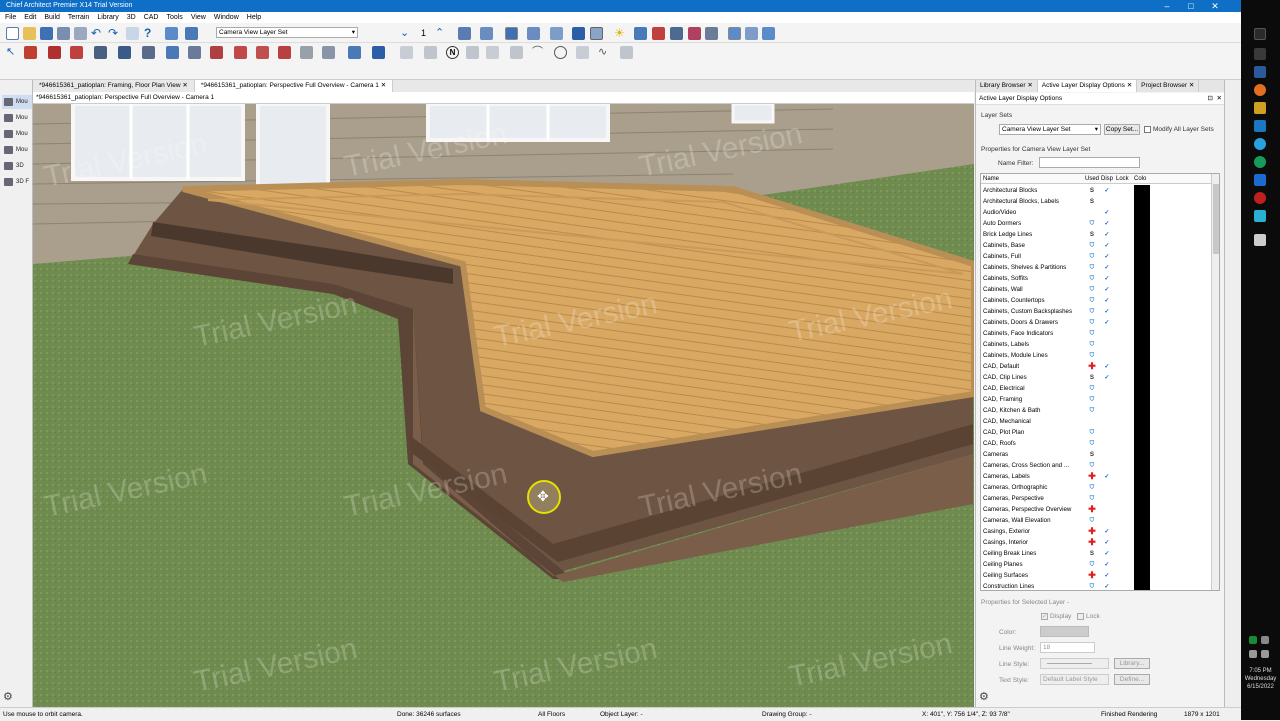 This screenshot has height=721, width=1280. I want to click on tab-project-browser: Project Browser ✕, so click(1168, 86).